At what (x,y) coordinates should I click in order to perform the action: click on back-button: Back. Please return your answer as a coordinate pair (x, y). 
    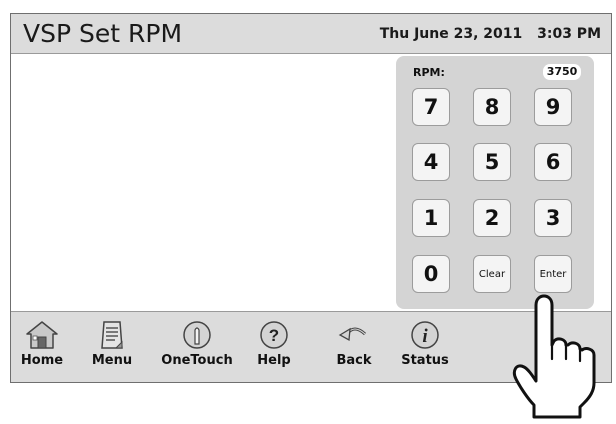
    Looking at the image, I should click on (354, 344).